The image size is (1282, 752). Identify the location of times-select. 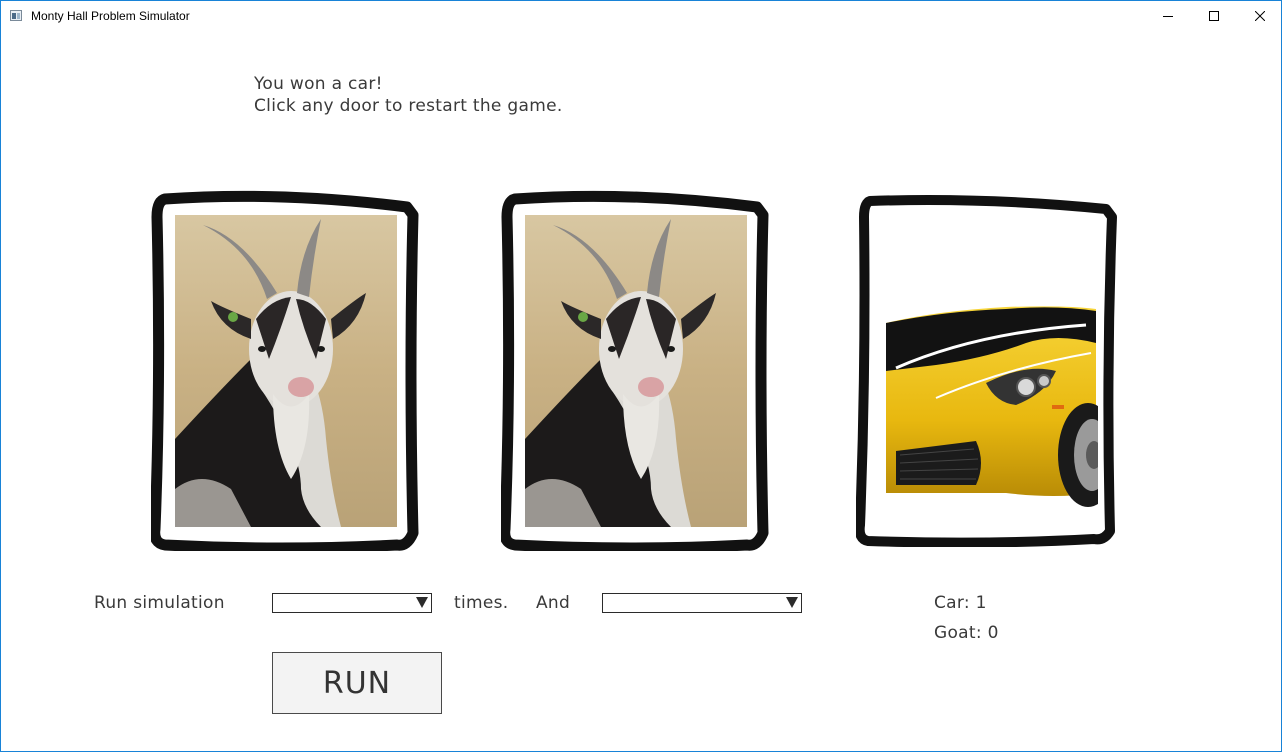
(352, 603).